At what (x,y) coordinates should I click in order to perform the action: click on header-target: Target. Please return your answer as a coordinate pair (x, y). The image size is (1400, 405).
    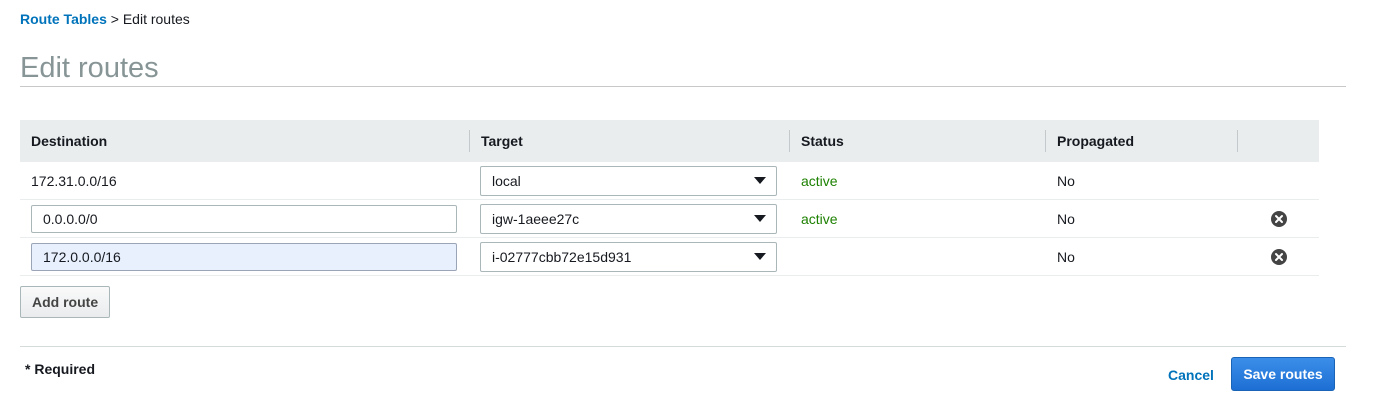
    Looking at the image, I should click on (630, 141).